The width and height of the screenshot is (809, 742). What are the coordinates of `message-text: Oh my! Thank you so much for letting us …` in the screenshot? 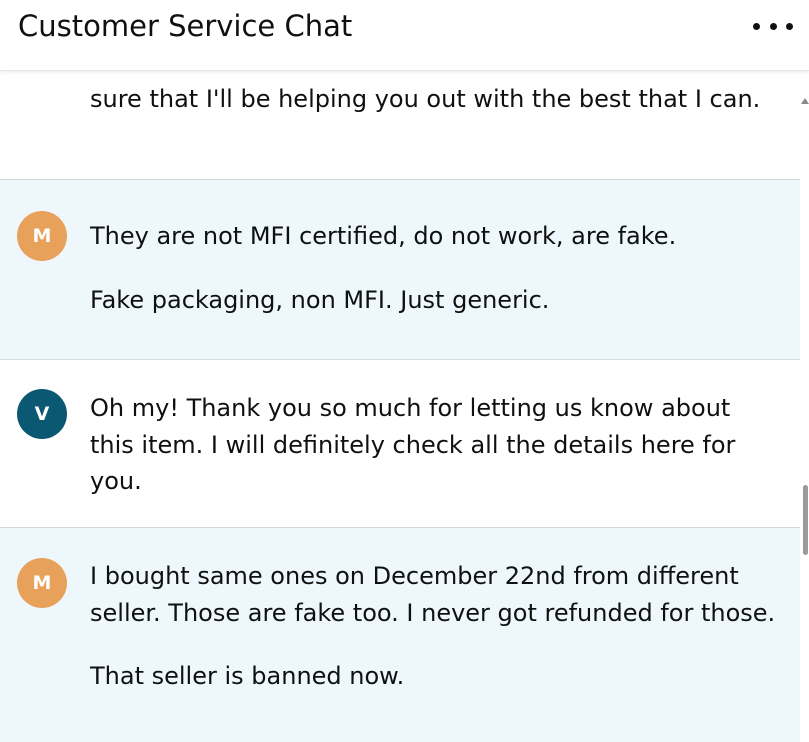 It's located at (435, 445).